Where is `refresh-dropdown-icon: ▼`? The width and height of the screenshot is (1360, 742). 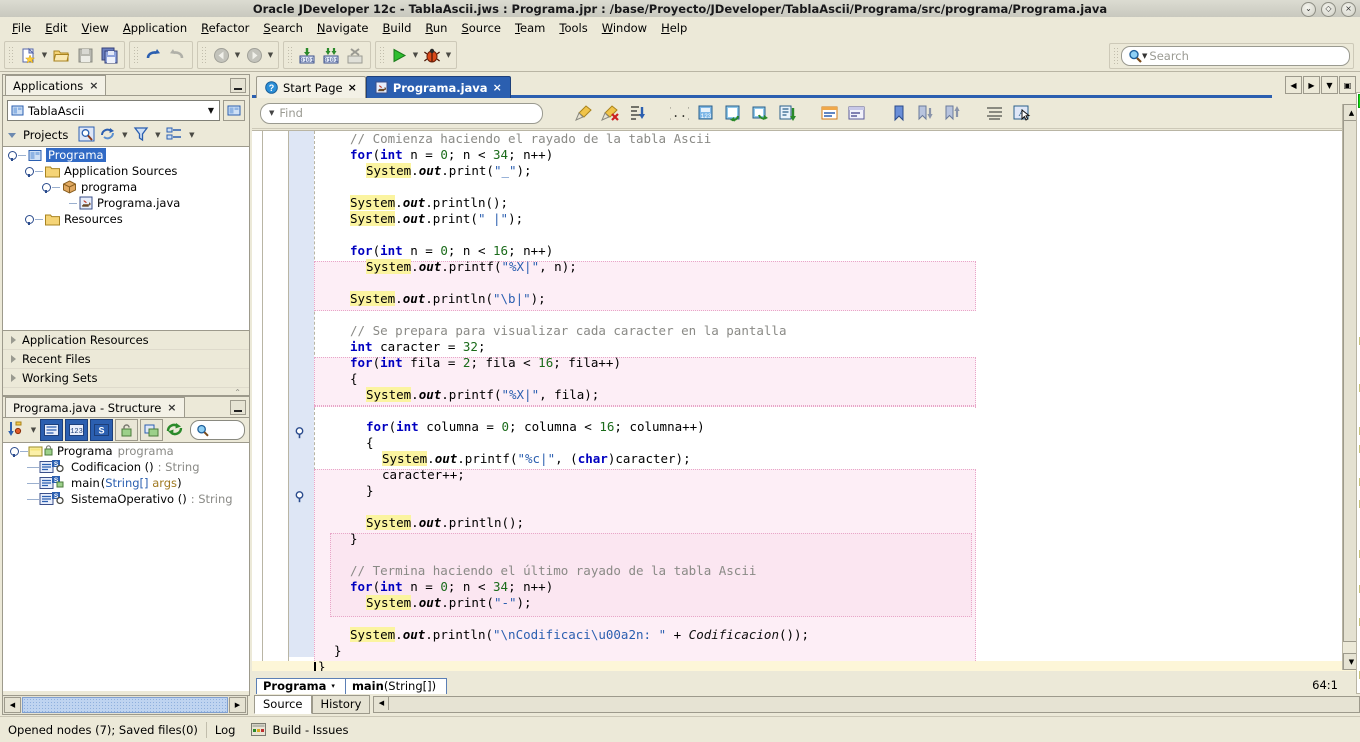
refresh-dropdown-icon: ▼ is located at coordinates (124, 135).